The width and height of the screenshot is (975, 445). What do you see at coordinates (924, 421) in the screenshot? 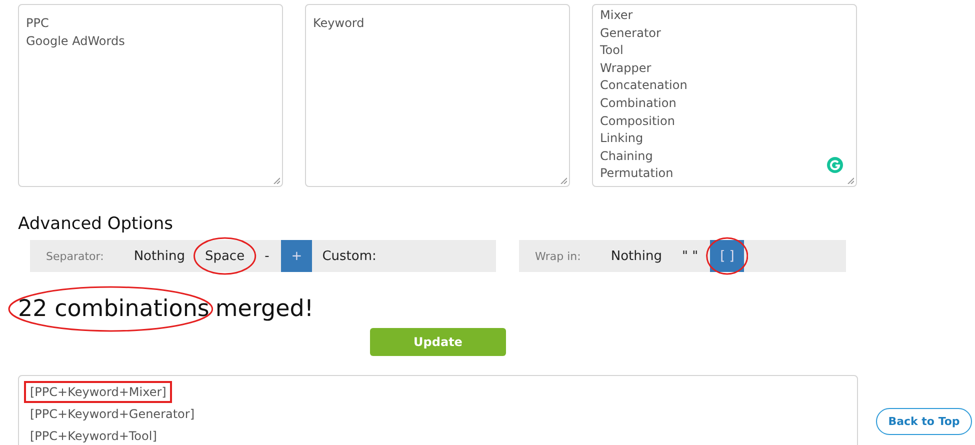
I see `back-to-top-button: Back to Top` at bounding box center [924, 421].